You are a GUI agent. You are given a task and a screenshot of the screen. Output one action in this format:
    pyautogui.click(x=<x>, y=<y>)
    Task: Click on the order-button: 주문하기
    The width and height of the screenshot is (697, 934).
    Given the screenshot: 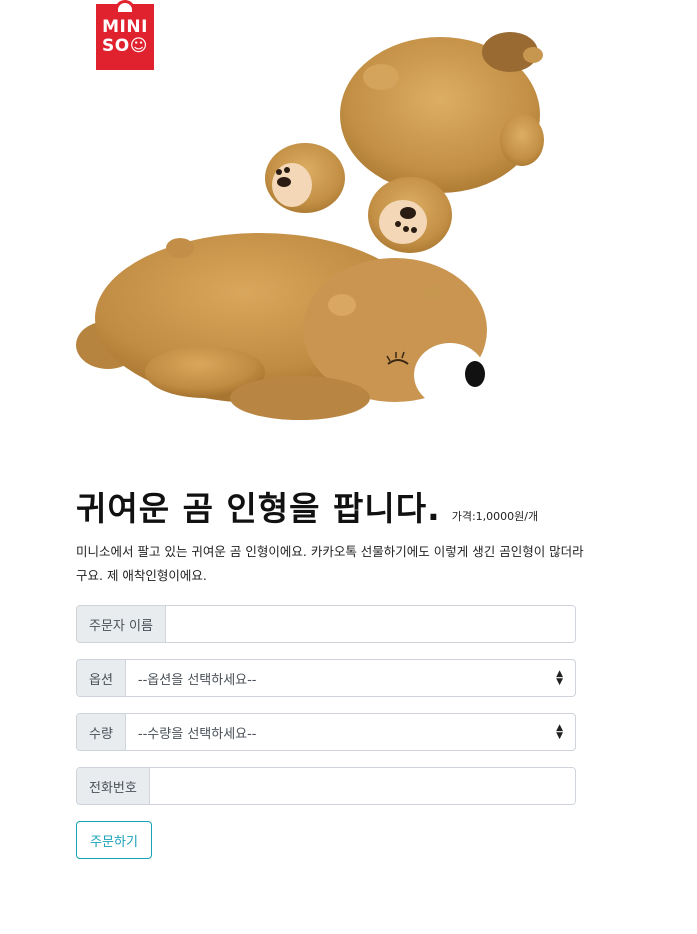 What is the action you would take?
    pyautogui.click(x=114, y=840)
    